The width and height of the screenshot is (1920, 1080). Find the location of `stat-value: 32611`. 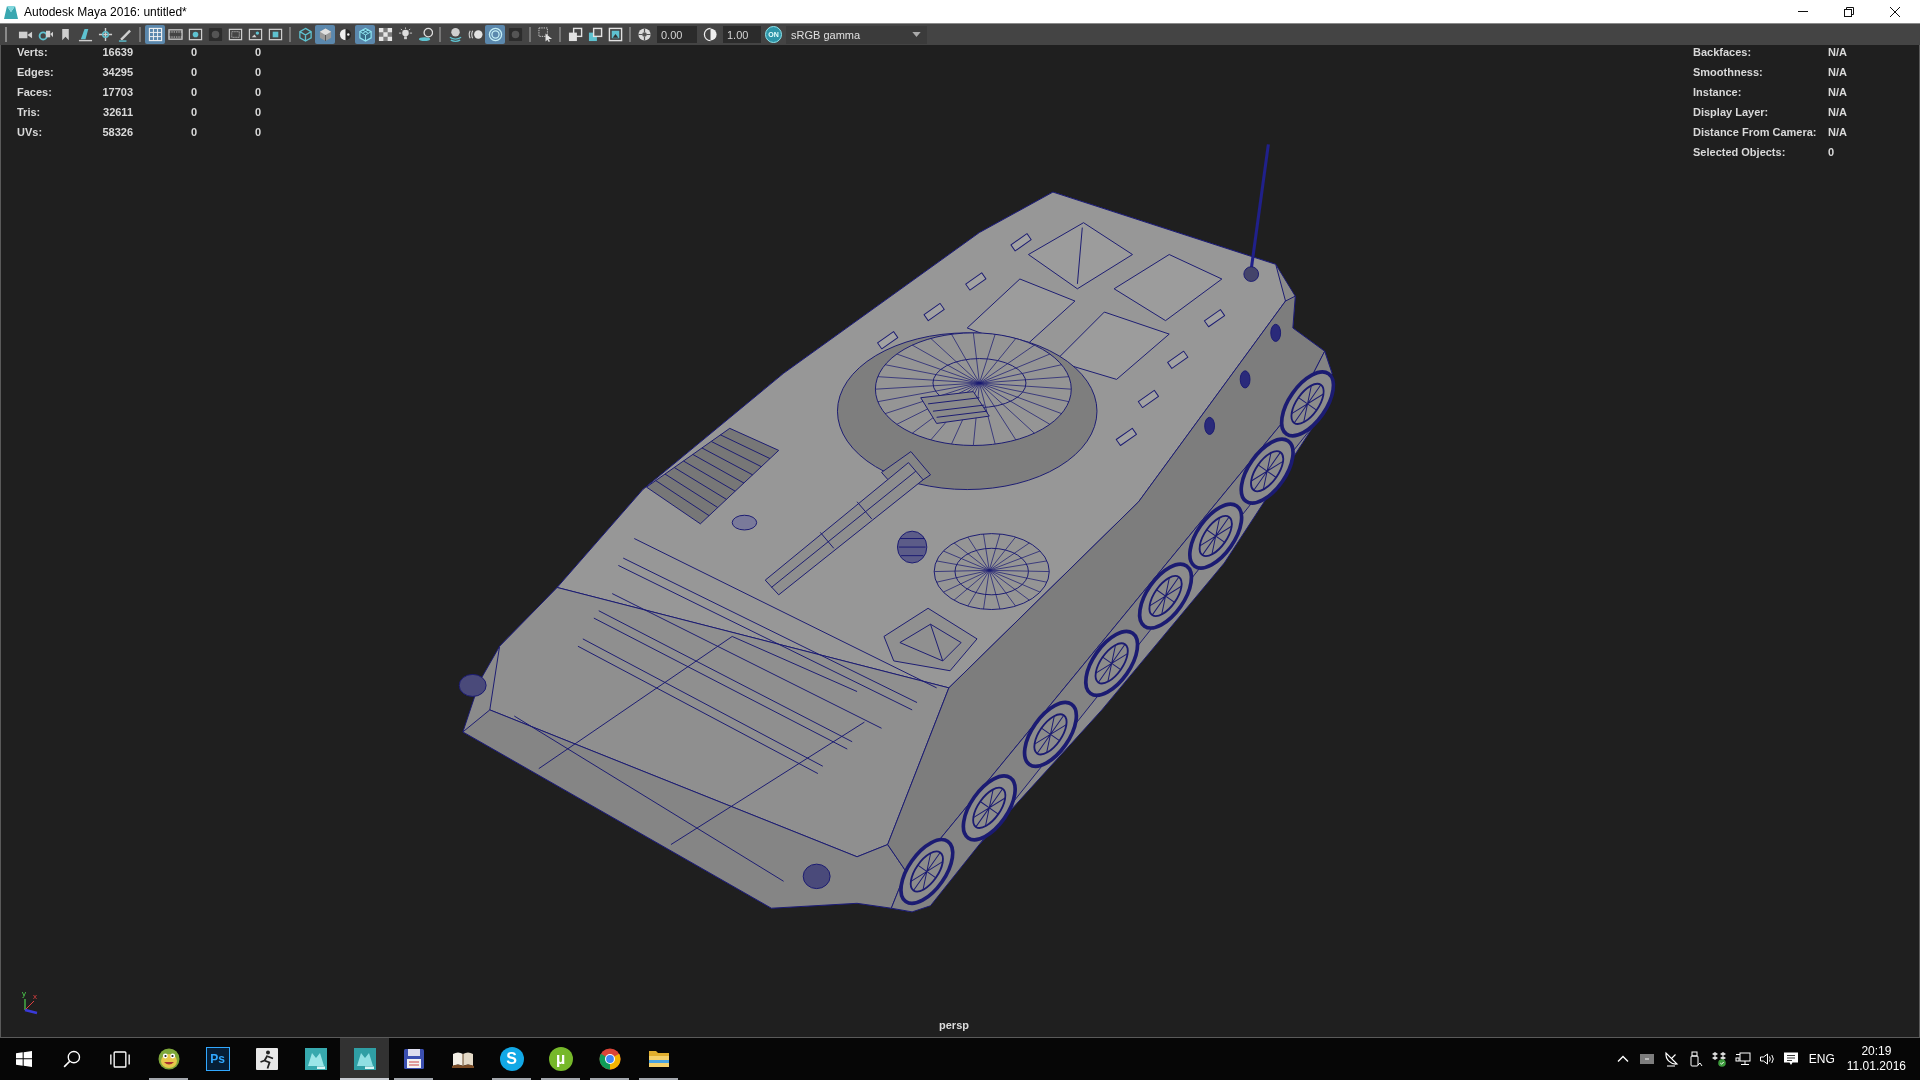

stat-value: 32611 is located at coordinates (118, 112).